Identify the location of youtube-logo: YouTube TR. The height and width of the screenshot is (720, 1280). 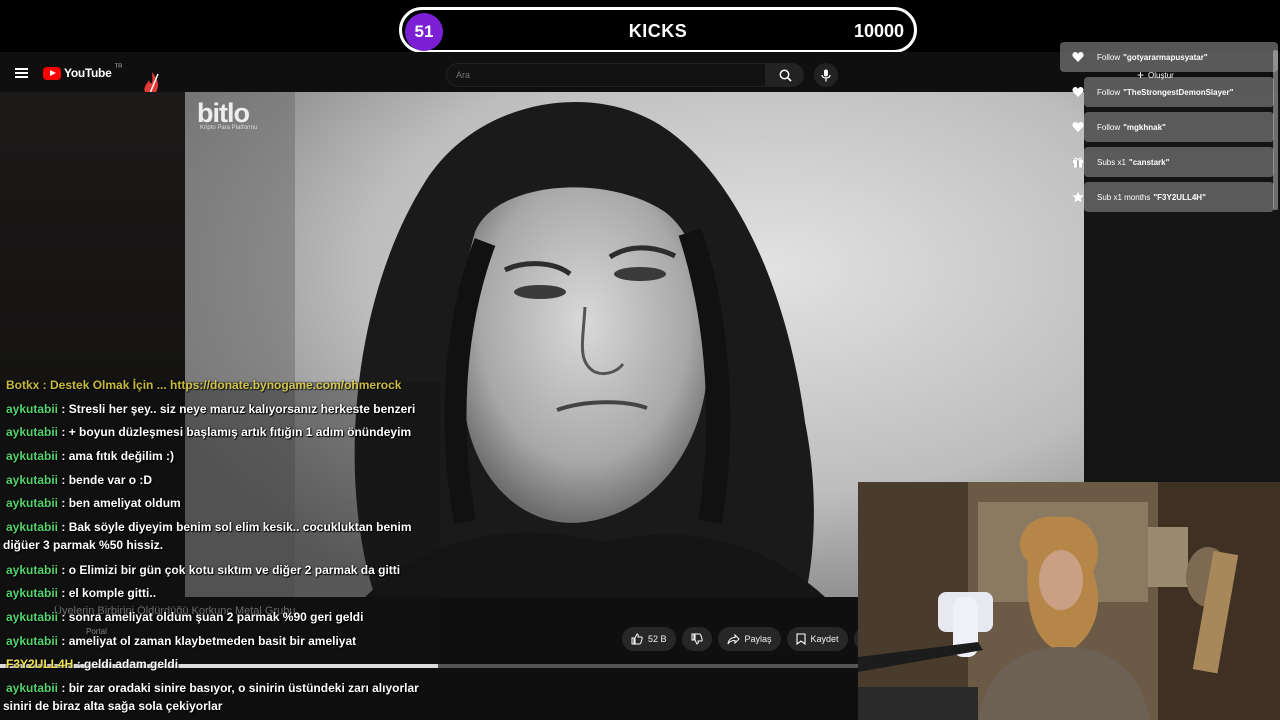
(83, 72).